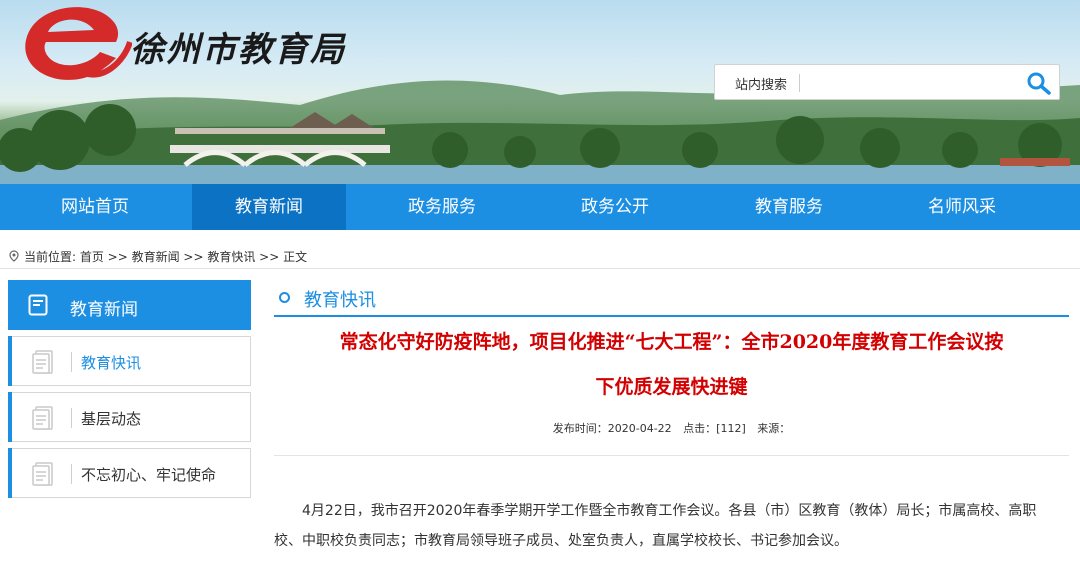 This screenshot has height=578, width=1080. Describe the element at coordinates (10, 361) in the screenshot. I see `active-indicator` at that location.